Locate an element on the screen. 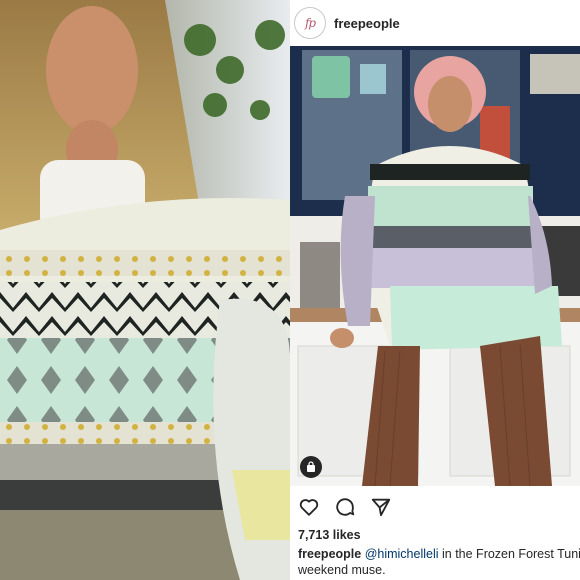 This screenshot has width=580, height=580. caption-text-line2: weekend muse. is located at coordinates (342, 570).